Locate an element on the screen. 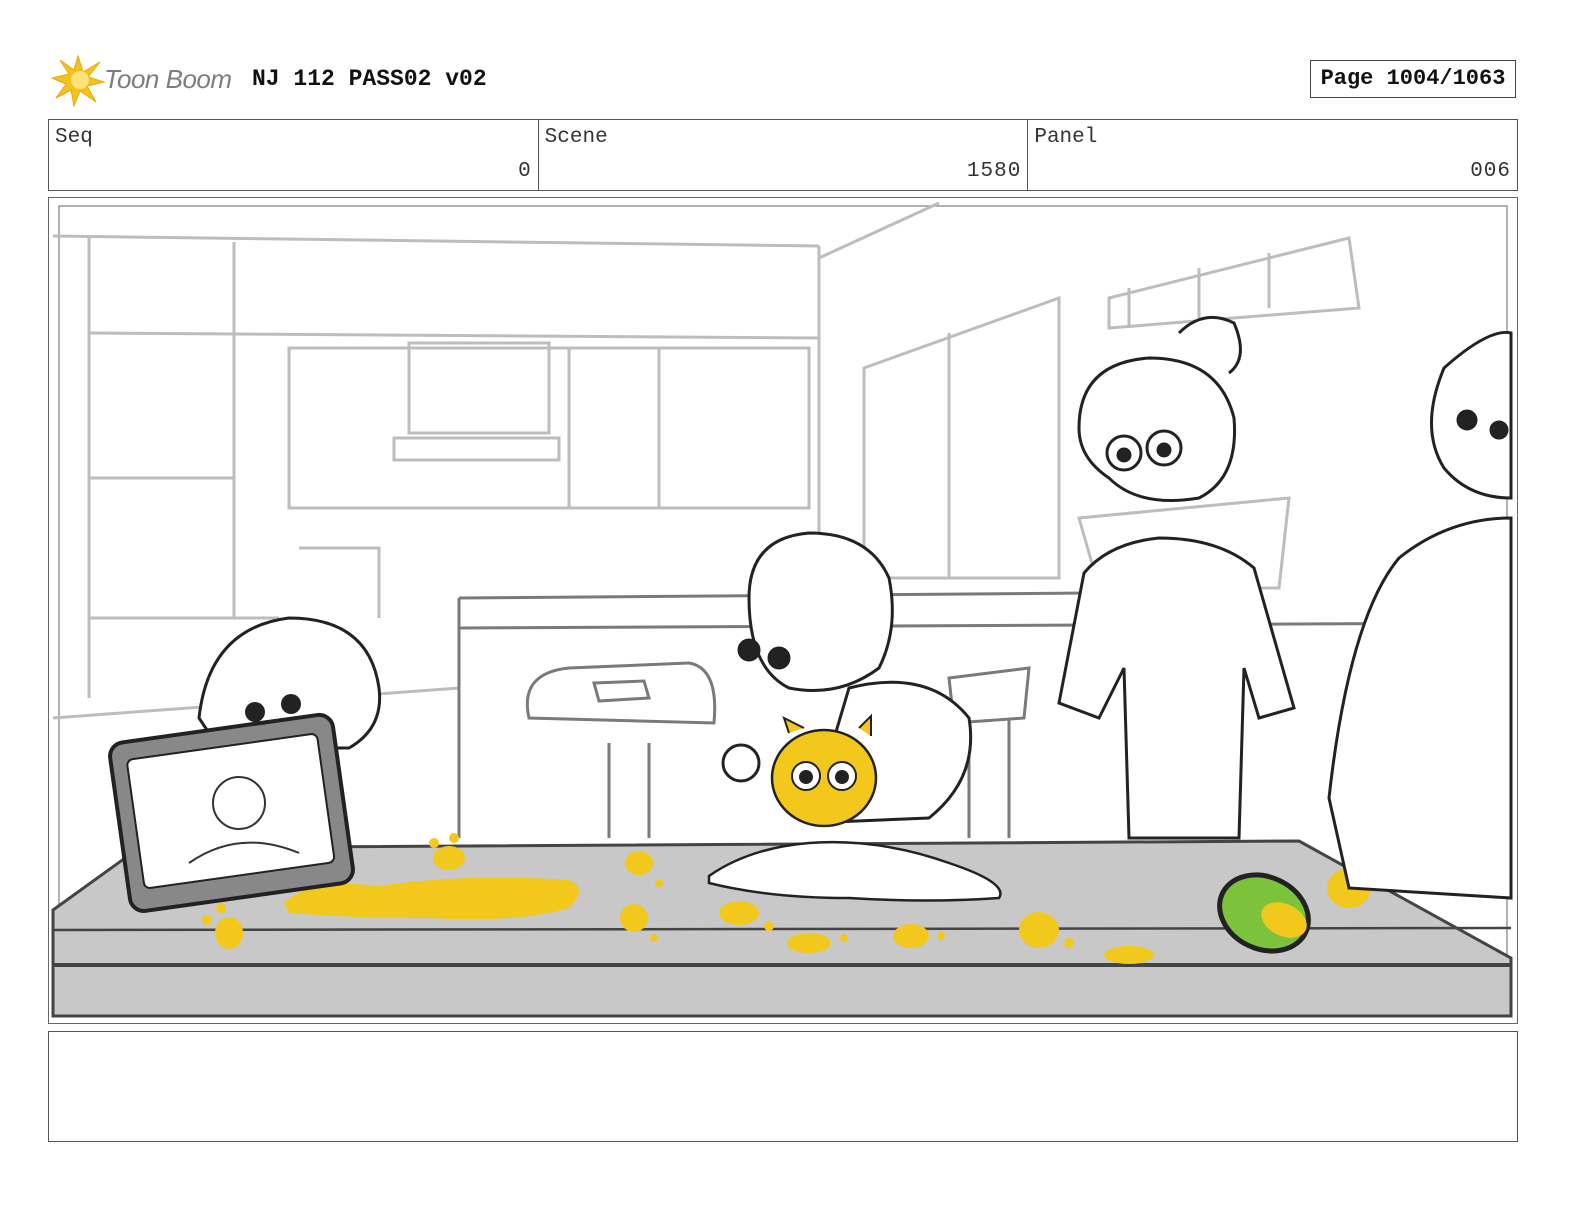 Image resolution: width=1584 pixels, height=1224 pixels. scene-cell: Scene 1580 is located at coordinates (784, 155).